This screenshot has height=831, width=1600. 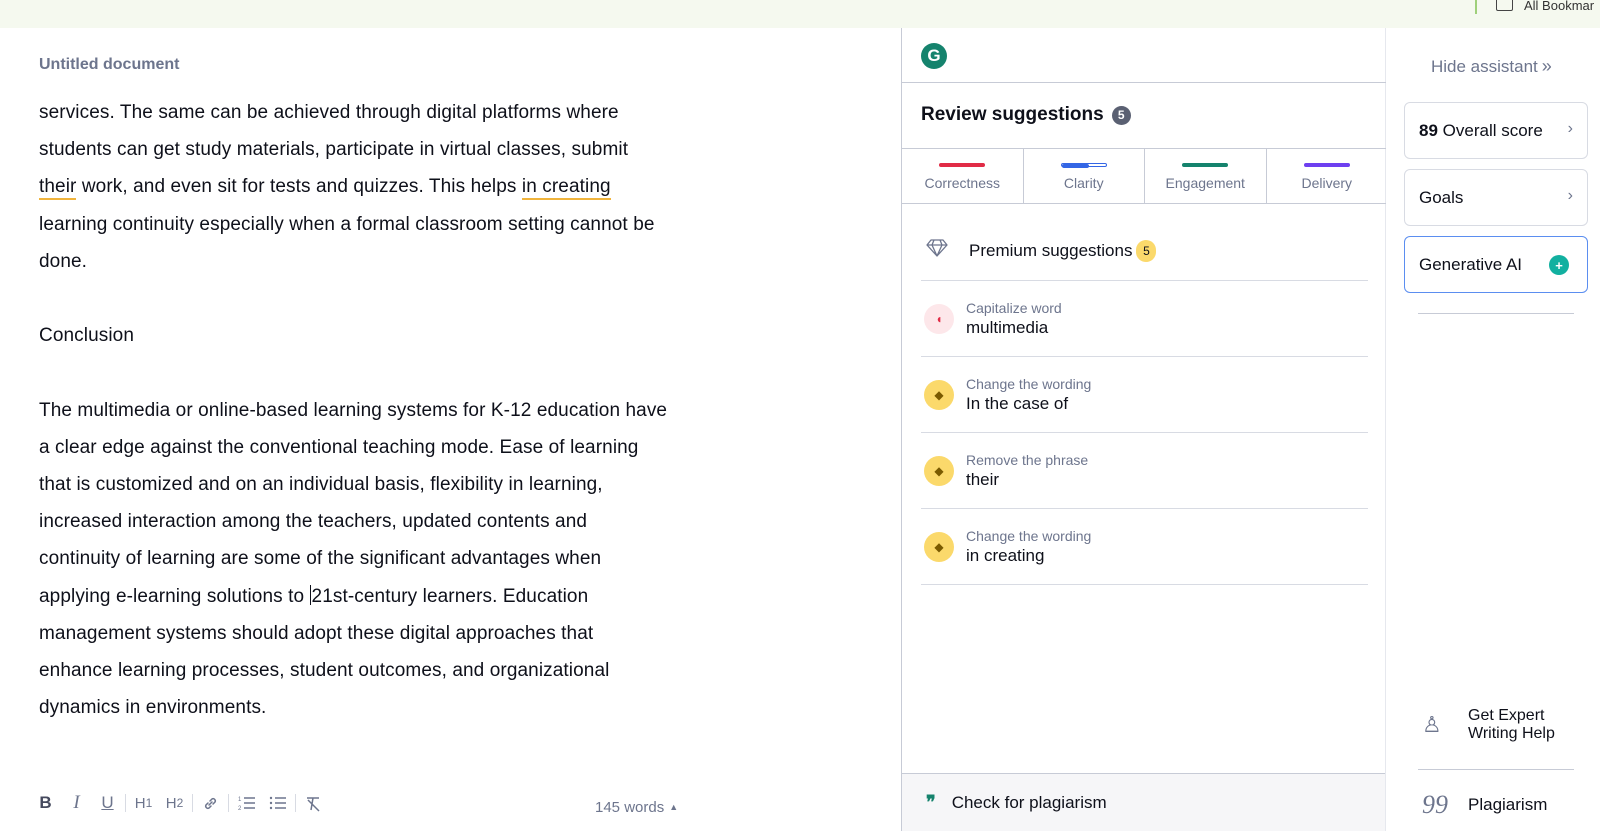 I want to click on flagged-word-their: their, so click(x=58, y=188).